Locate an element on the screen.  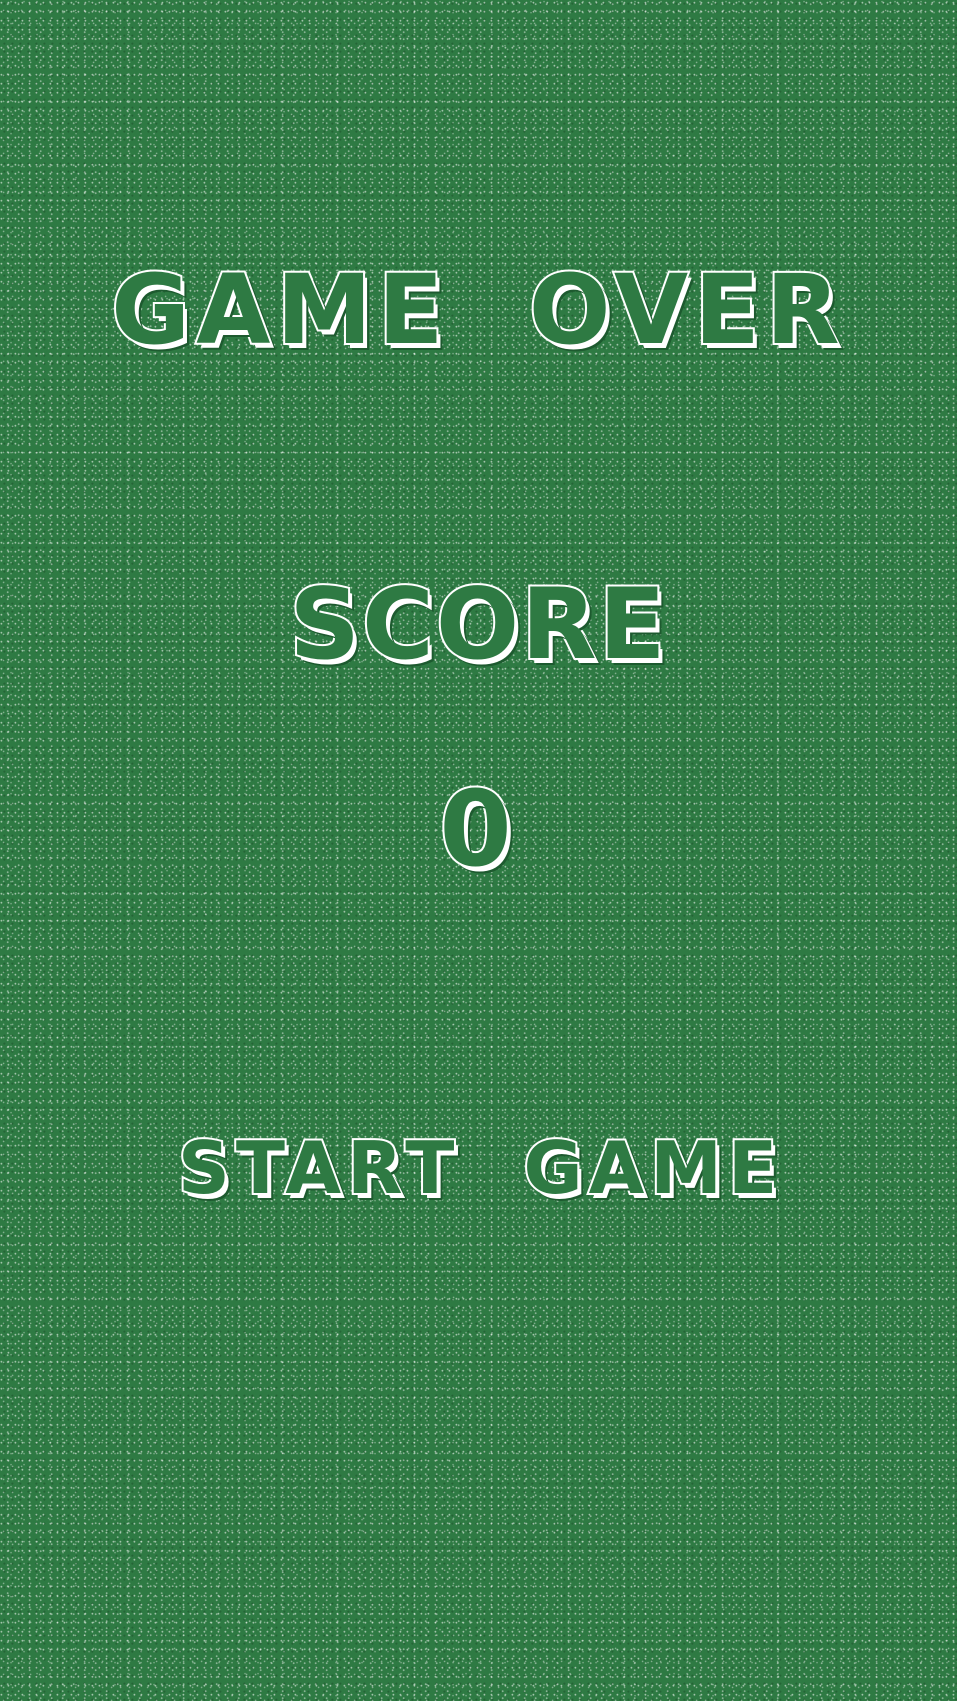
game-over-title: GAME OVER is located at coordinates (477, 310).